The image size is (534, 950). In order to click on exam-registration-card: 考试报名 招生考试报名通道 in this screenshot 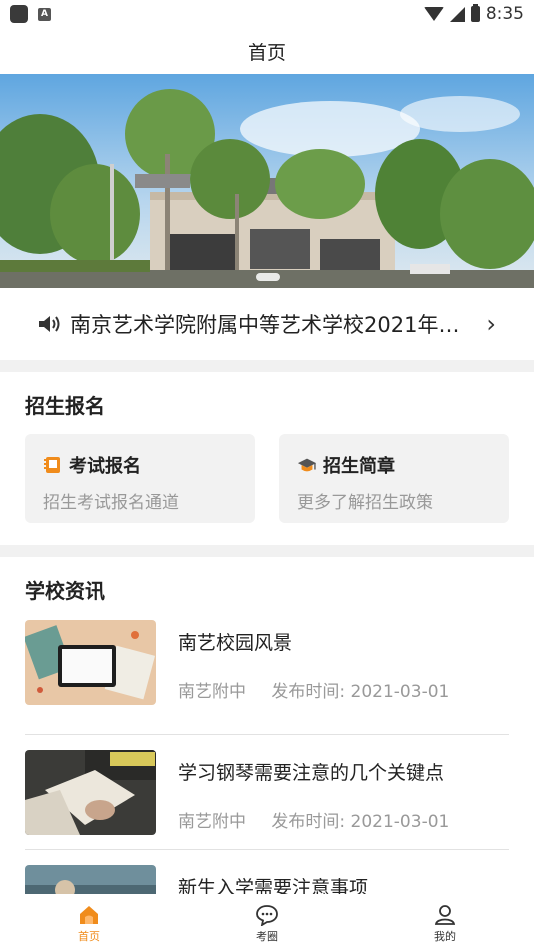, I will do `click(140, 478)`.